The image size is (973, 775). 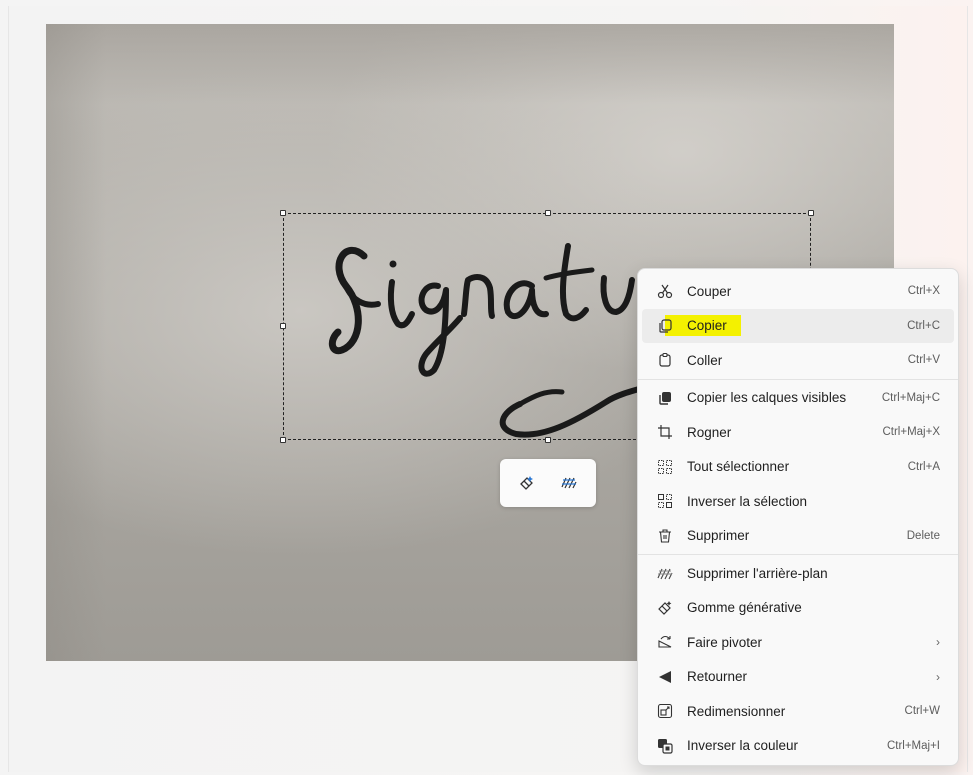 I want to click on menu-label: Supprimer l'arrière-plan, so click(x=757, y=573).